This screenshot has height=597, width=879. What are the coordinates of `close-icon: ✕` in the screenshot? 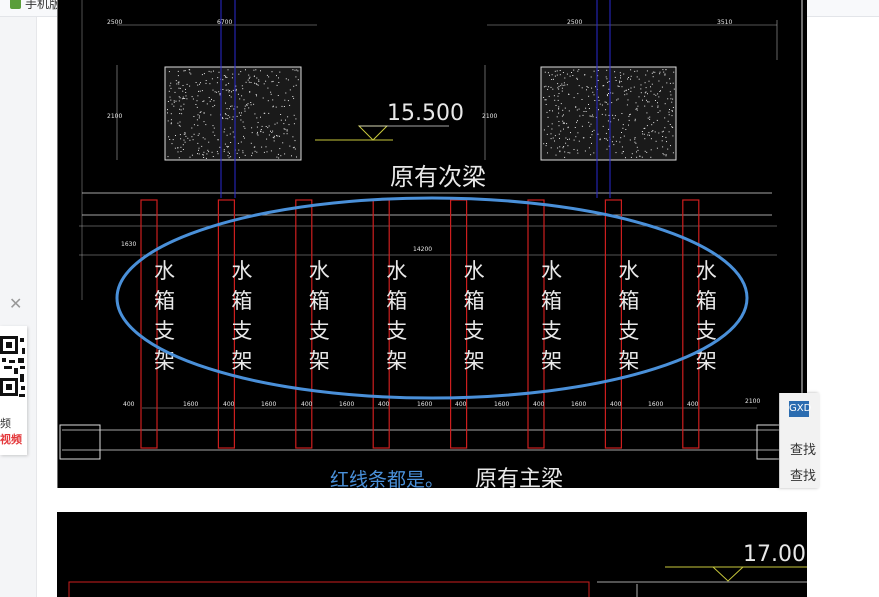 It's located at (15, 304).